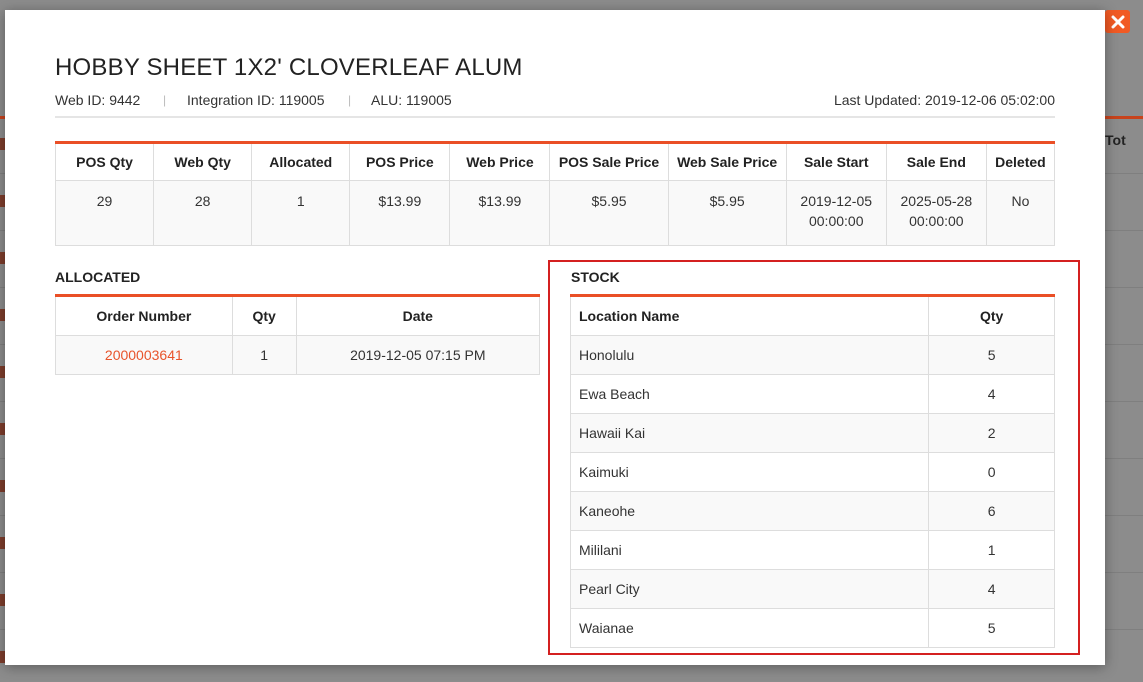 This screenshot has width=1143, height=682. I want to click on location-name-cell: Honolulu, so click(749, 355).